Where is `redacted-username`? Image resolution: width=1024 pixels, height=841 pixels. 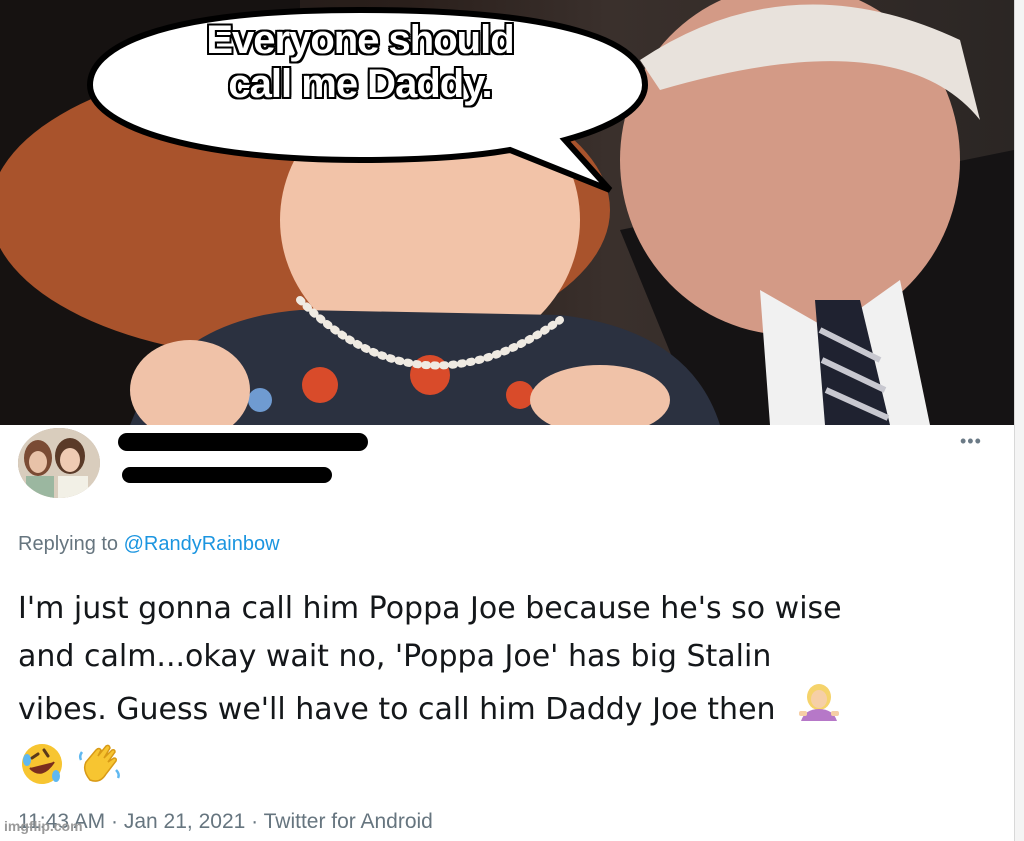
redacted-username is located at coordinates (227, 475).